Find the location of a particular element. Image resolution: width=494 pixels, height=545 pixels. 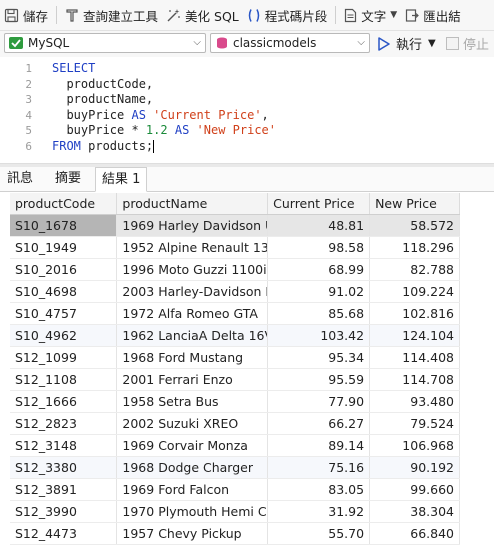

table-row: S12_3380 1968 Dodge Charger 75.16 90.192 is located at coordinates (235, 467).